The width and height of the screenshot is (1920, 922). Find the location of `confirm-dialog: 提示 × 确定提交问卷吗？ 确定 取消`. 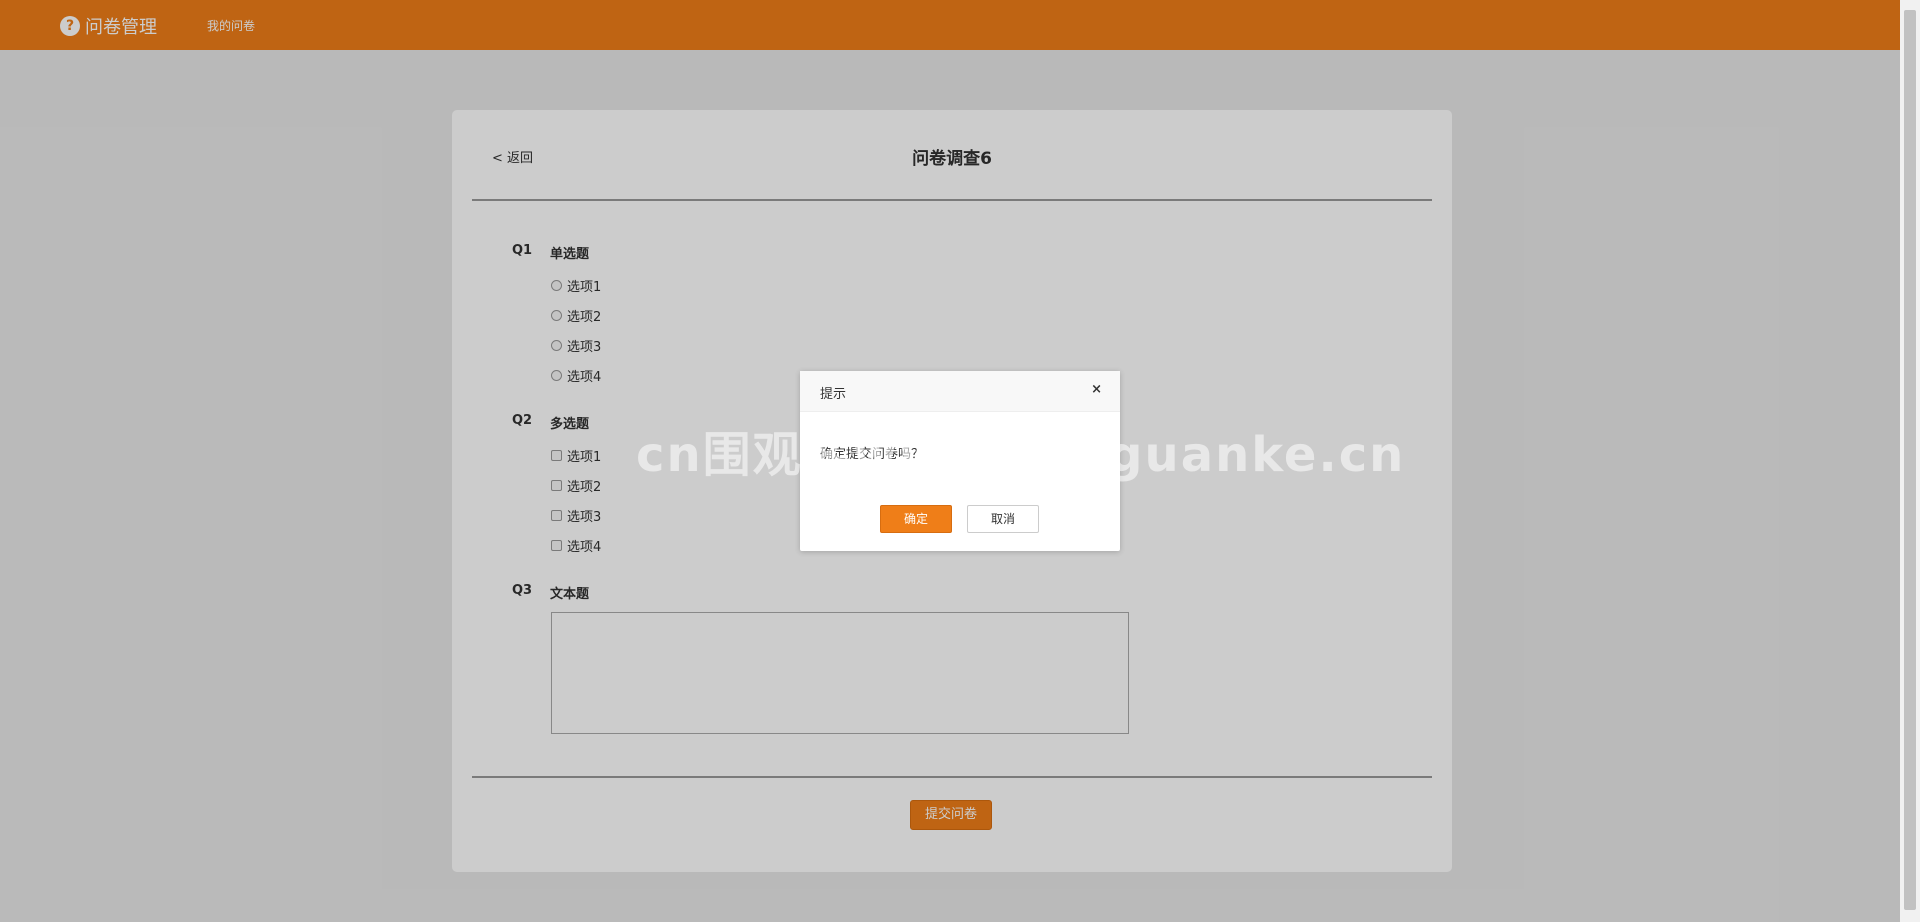

confirm-dialog: 提示 × 确定提交问卷吗？ 确定 取消 is located at coordinates (960, 461).